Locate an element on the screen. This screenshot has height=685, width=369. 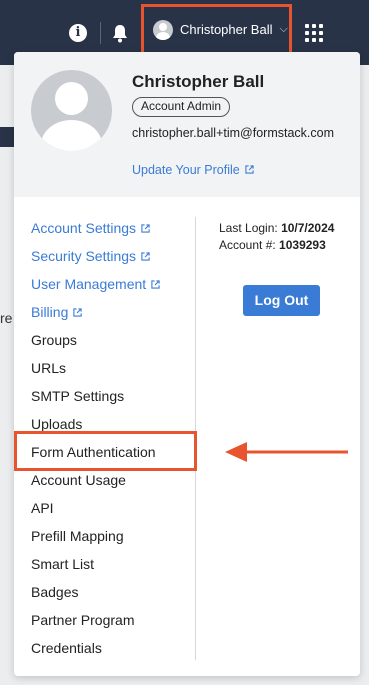
profile-email: christopher.ball+tim@formstack.com is located at coordinates (233, 133).